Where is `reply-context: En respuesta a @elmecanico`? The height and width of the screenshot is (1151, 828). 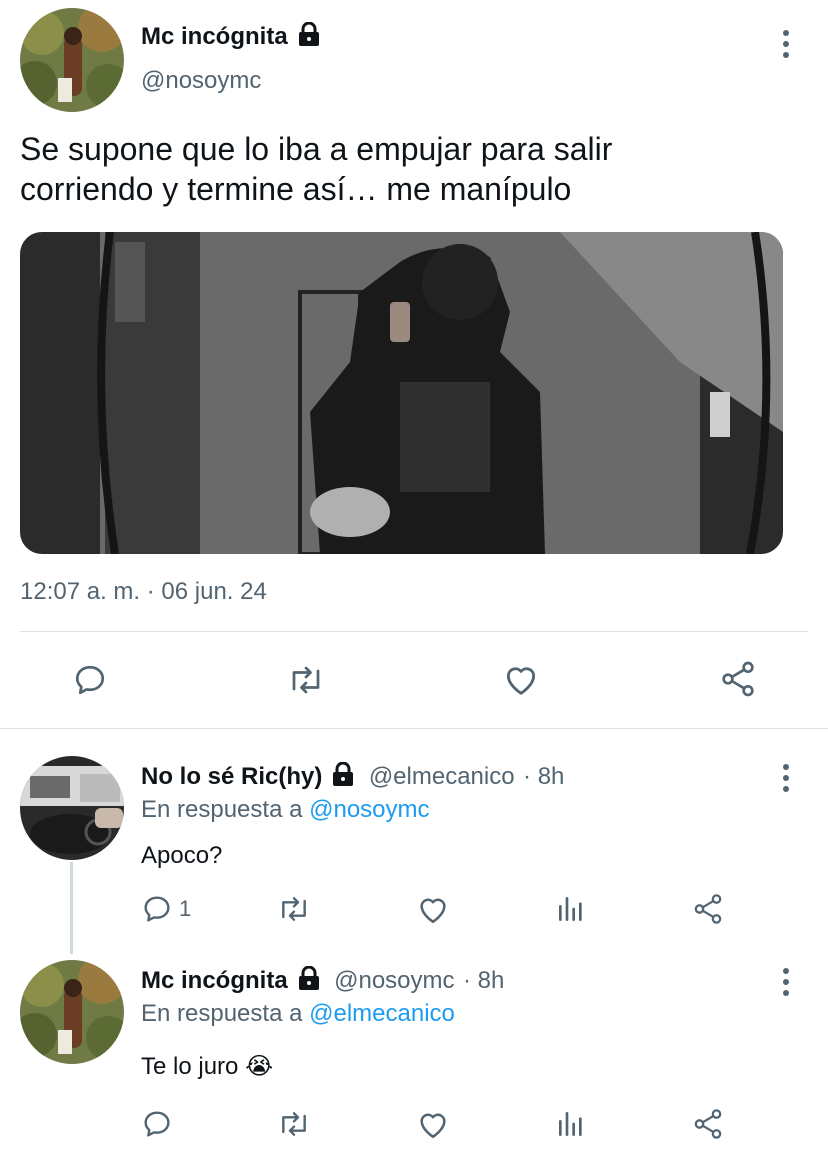 reply-context: En respuesta a @elmecanico is located at coordinates (298, 1014).